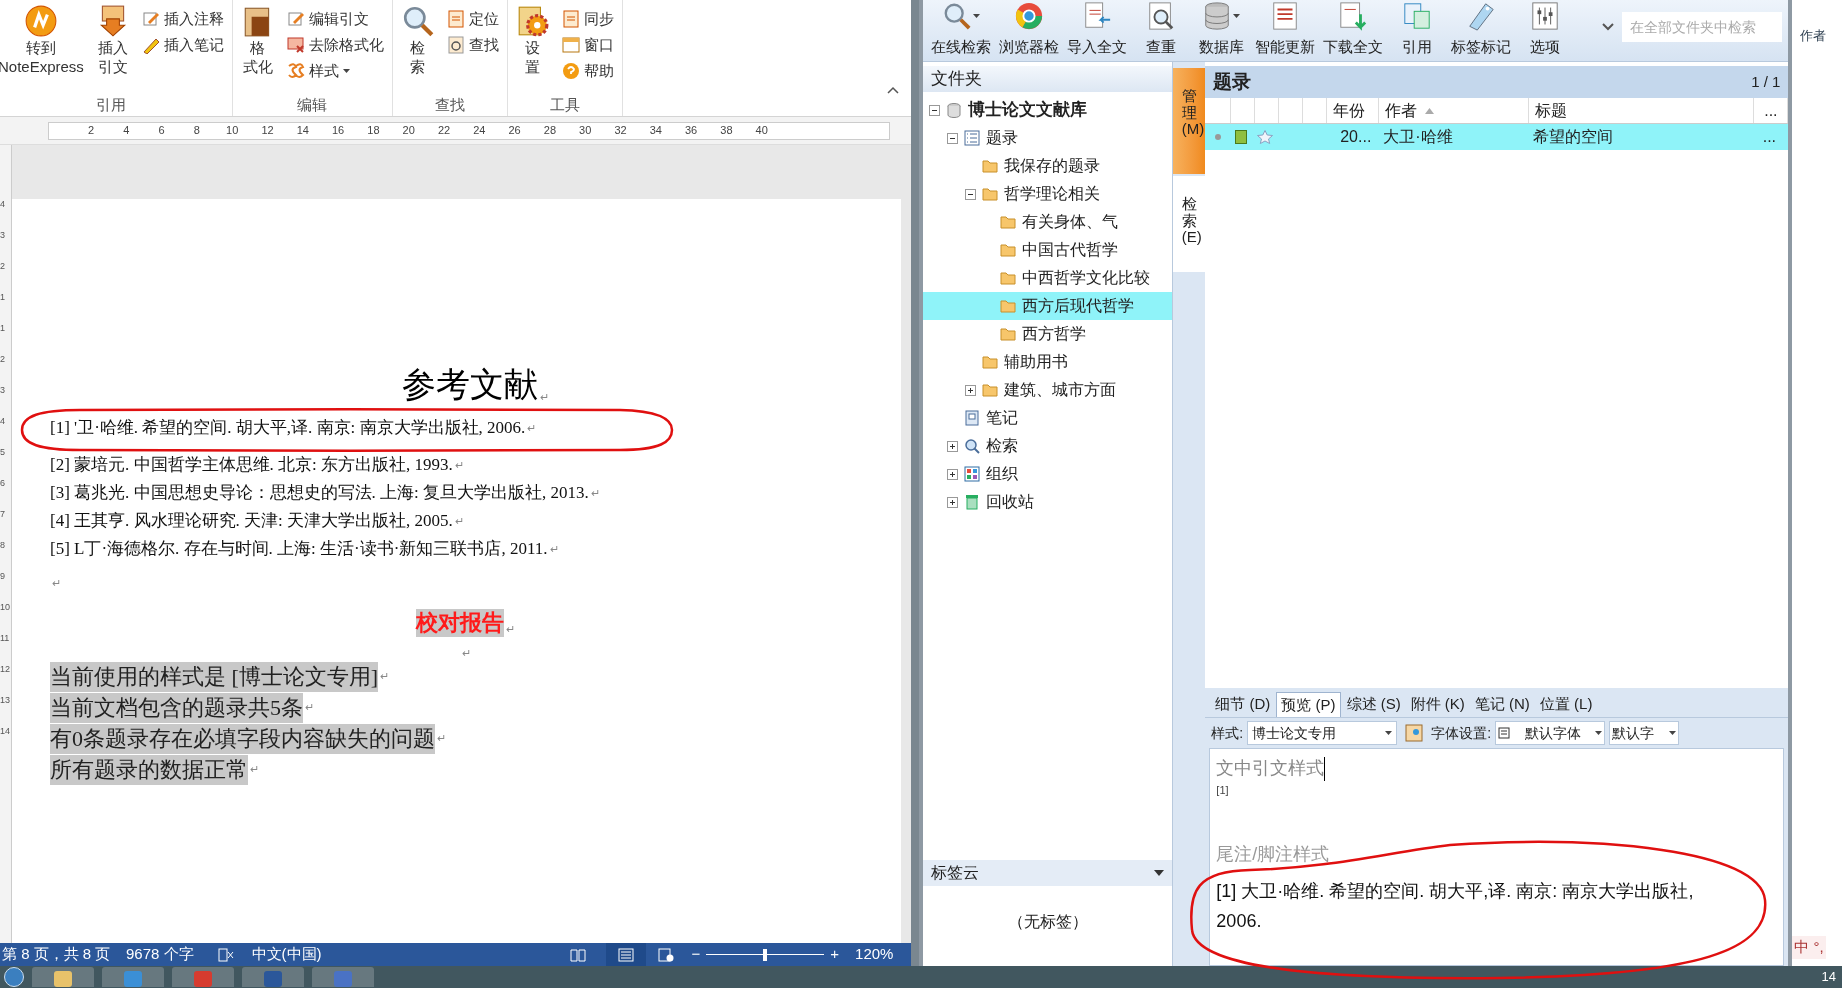 This screenshot has height=988, width=1842. I want to click on ribbon-button: 样式, so click(335, 71).